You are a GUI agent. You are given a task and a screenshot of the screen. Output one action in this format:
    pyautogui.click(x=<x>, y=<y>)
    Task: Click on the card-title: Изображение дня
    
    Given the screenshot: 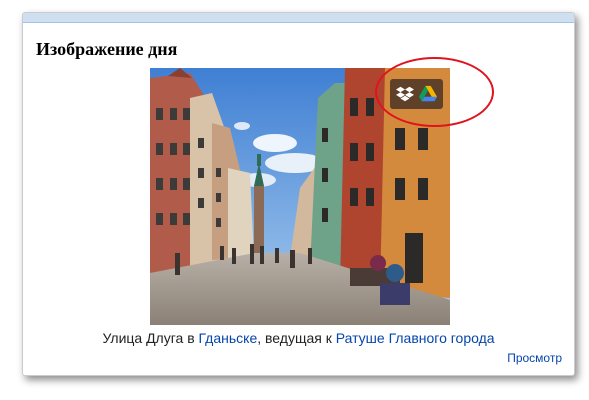 What is the action you would take?
    pyautogui.click(x=107, y=49)
    